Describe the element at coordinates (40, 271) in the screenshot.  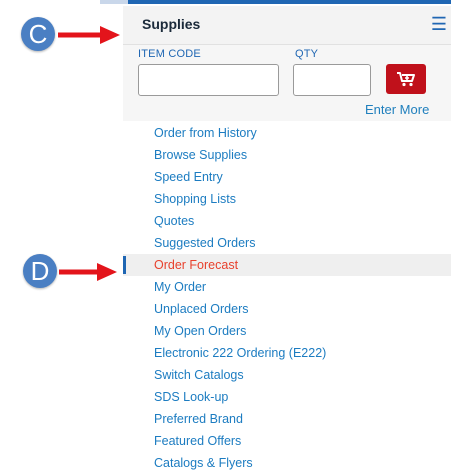
I see `callout-d: D` at that location.